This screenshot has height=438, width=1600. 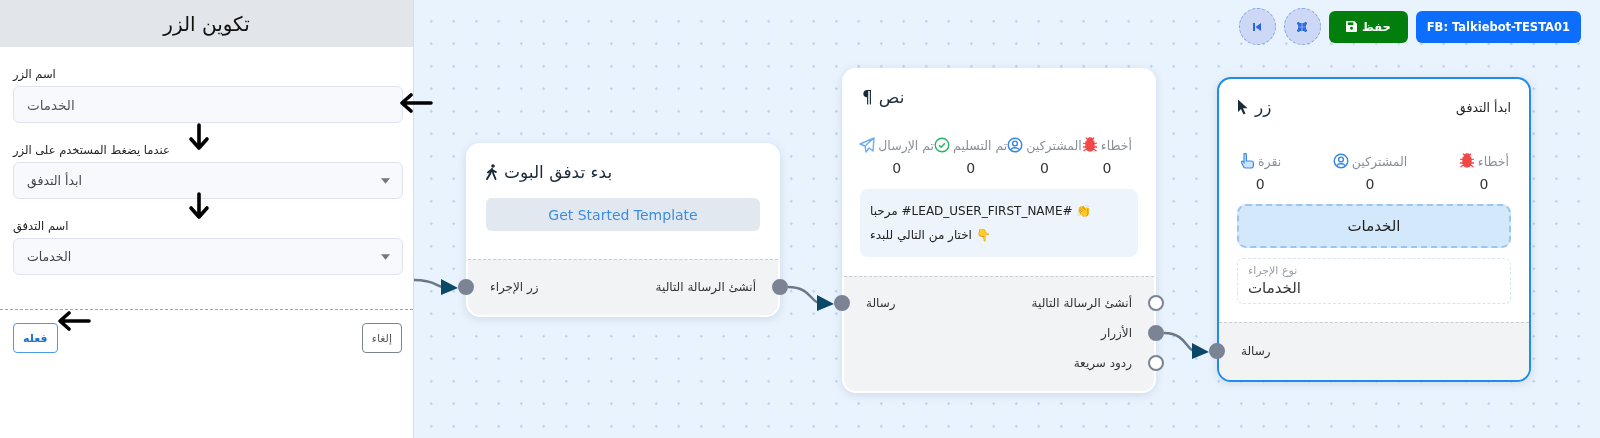 I want to click on compress-icon, so click(x=1302, y=26).